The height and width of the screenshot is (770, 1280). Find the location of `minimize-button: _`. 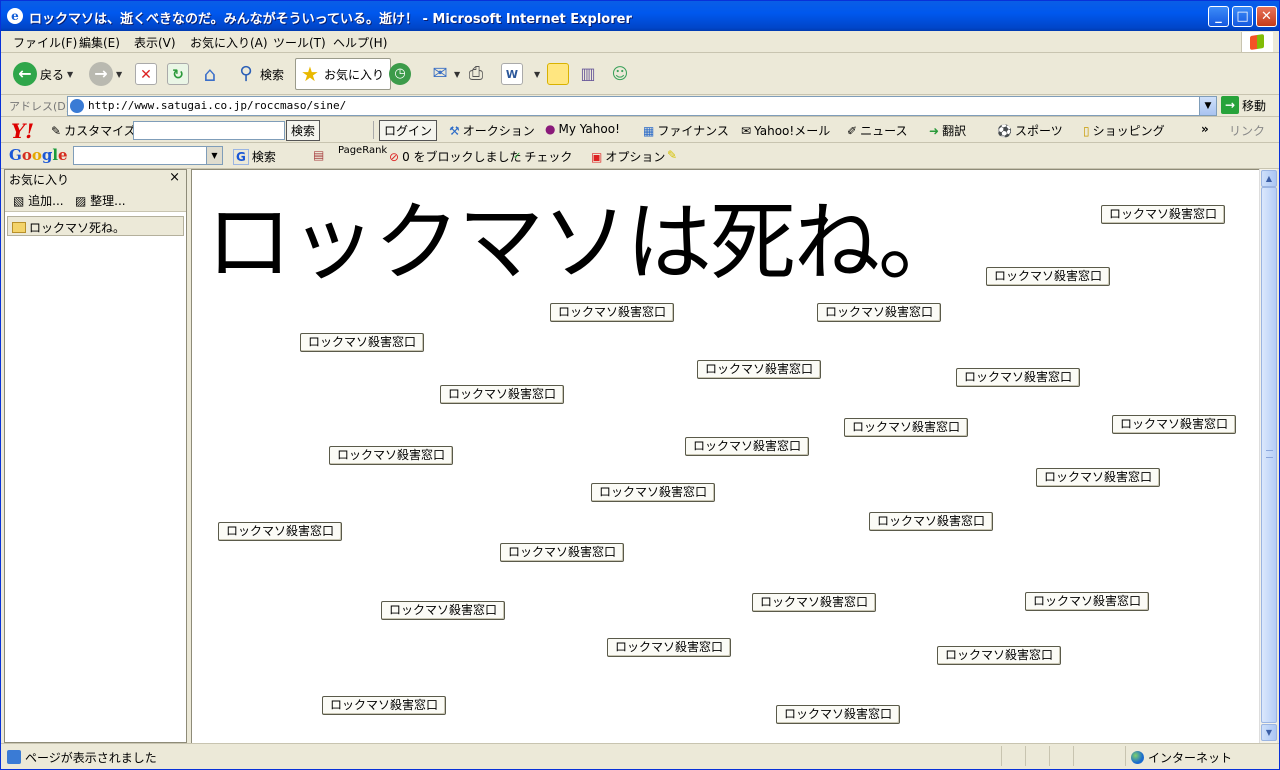

minimize-button: _ is located at coordinates (1218, 16).